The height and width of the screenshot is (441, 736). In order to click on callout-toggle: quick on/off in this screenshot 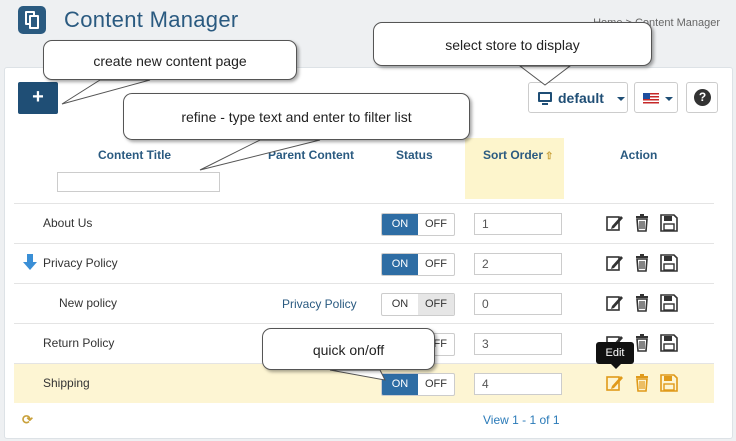, I will do `click(348, 349)`.